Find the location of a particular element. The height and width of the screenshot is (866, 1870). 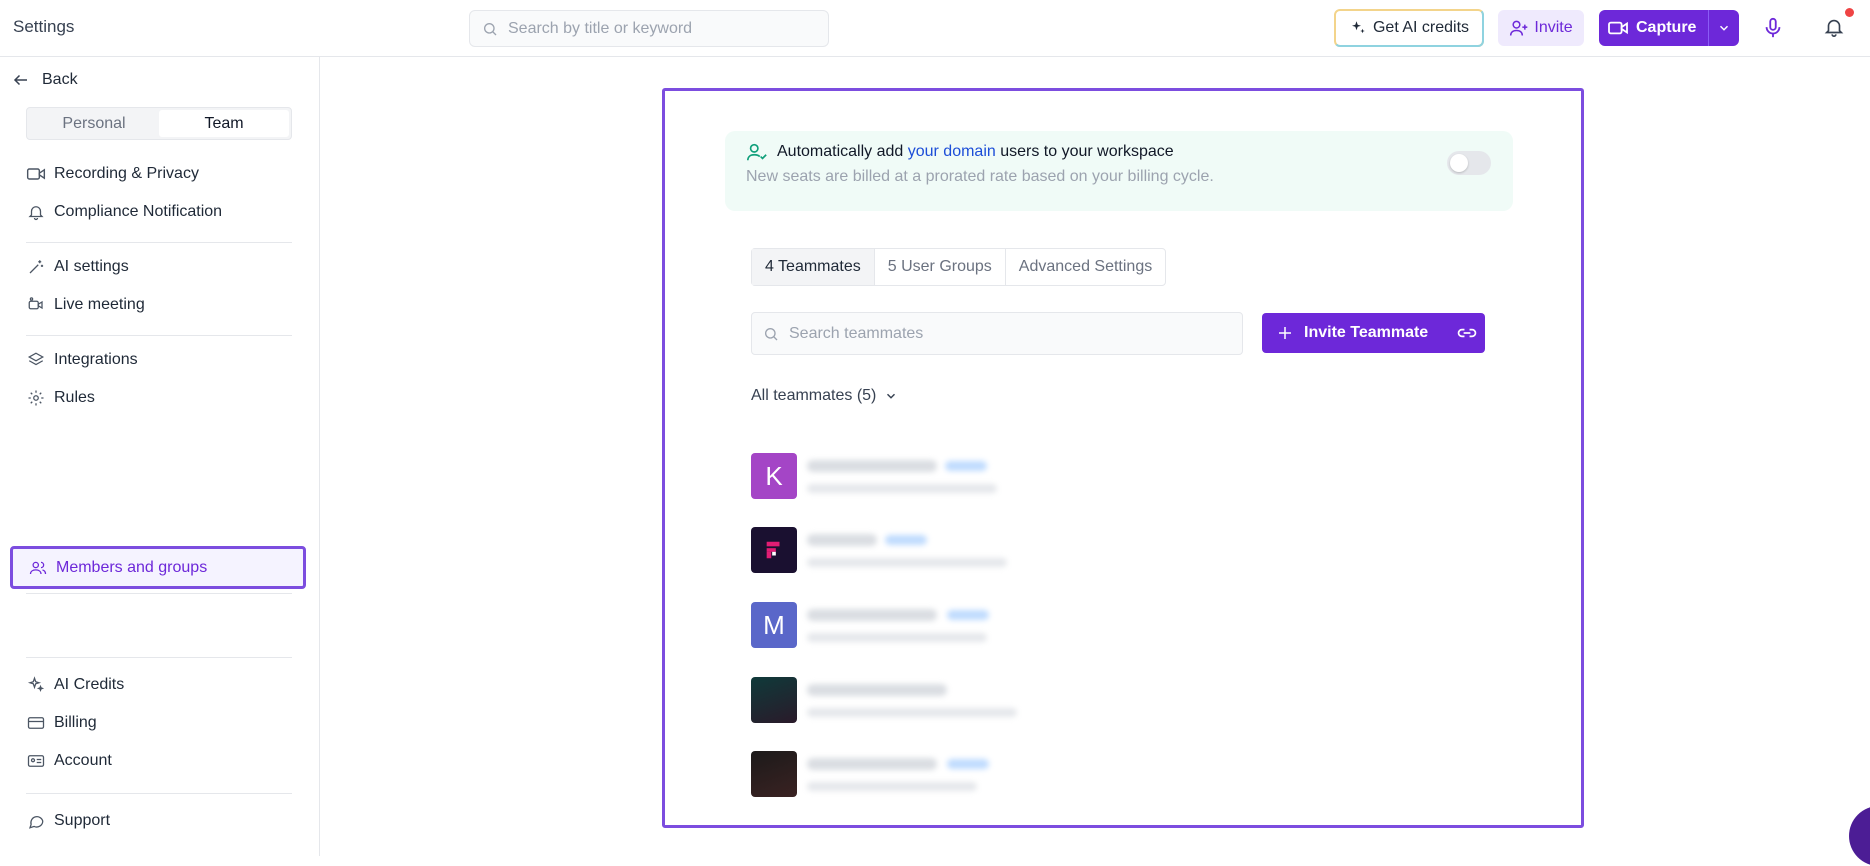

get-ai-credits-button: Get AI credits is located at coordinates (1409, 28).